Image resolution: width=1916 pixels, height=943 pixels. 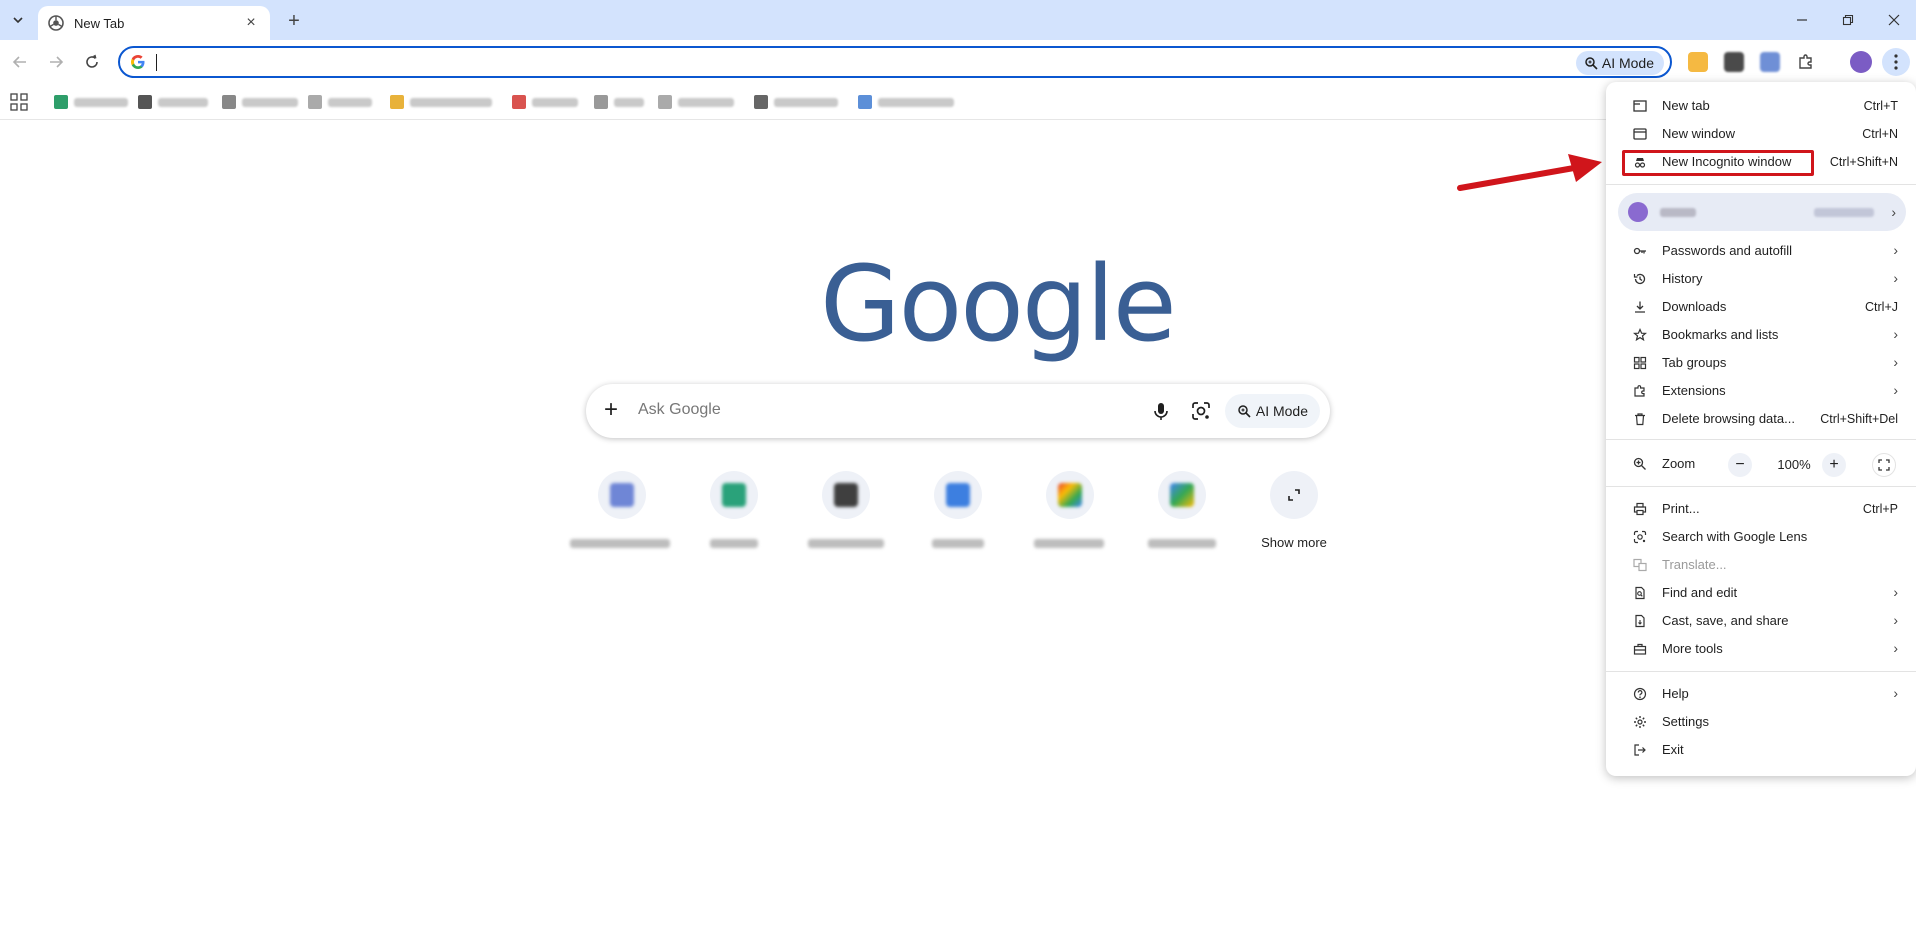 What do you see at coordinates (1640, 750) in the screenshot?
I see `exit-icon` at bounding box center [1640, 750].